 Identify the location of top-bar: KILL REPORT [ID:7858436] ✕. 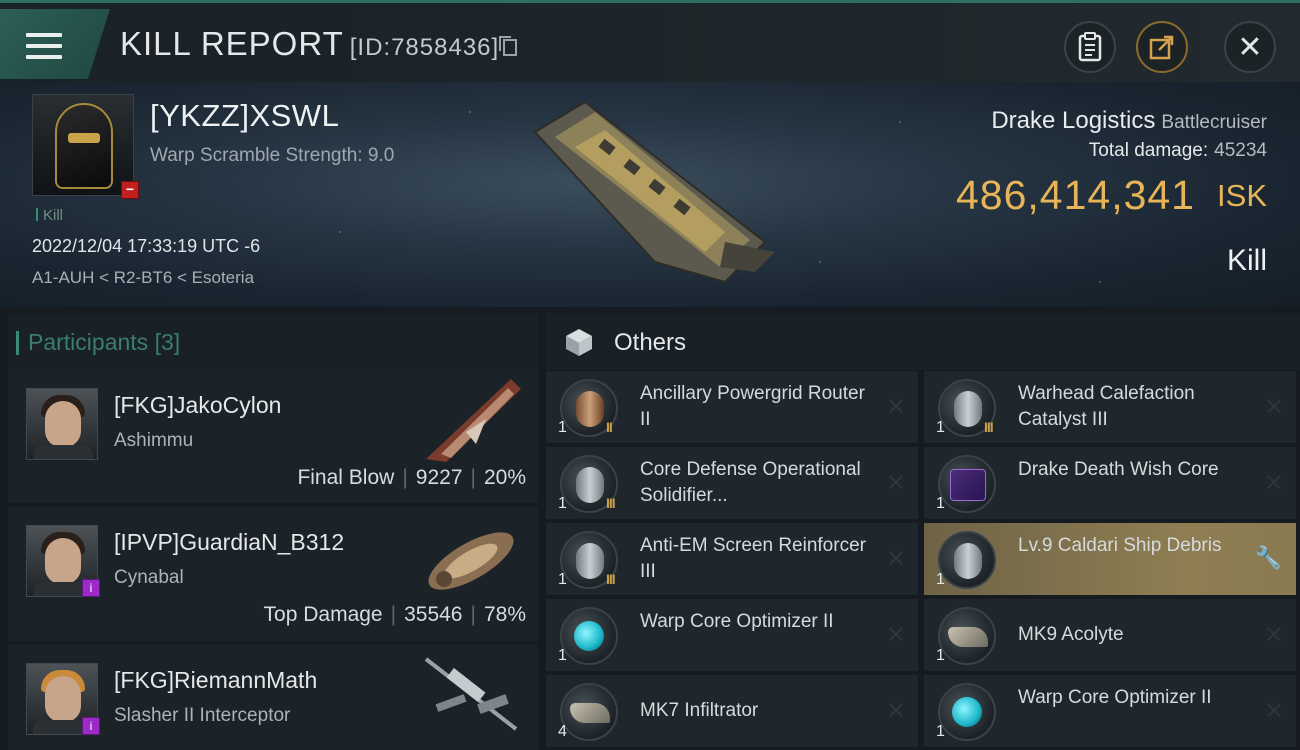
(650, 41).